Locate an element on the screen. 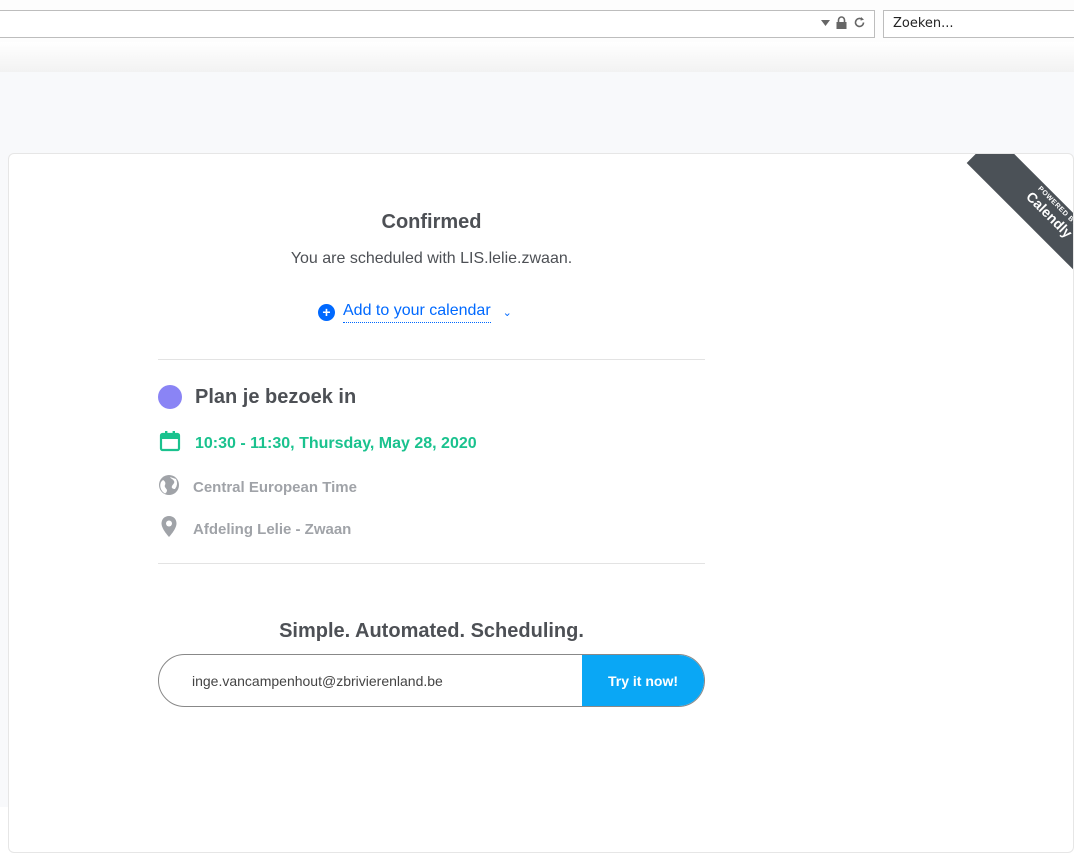 The image size is (1074, 853). globe-icon is located at coordinates (169, 487).